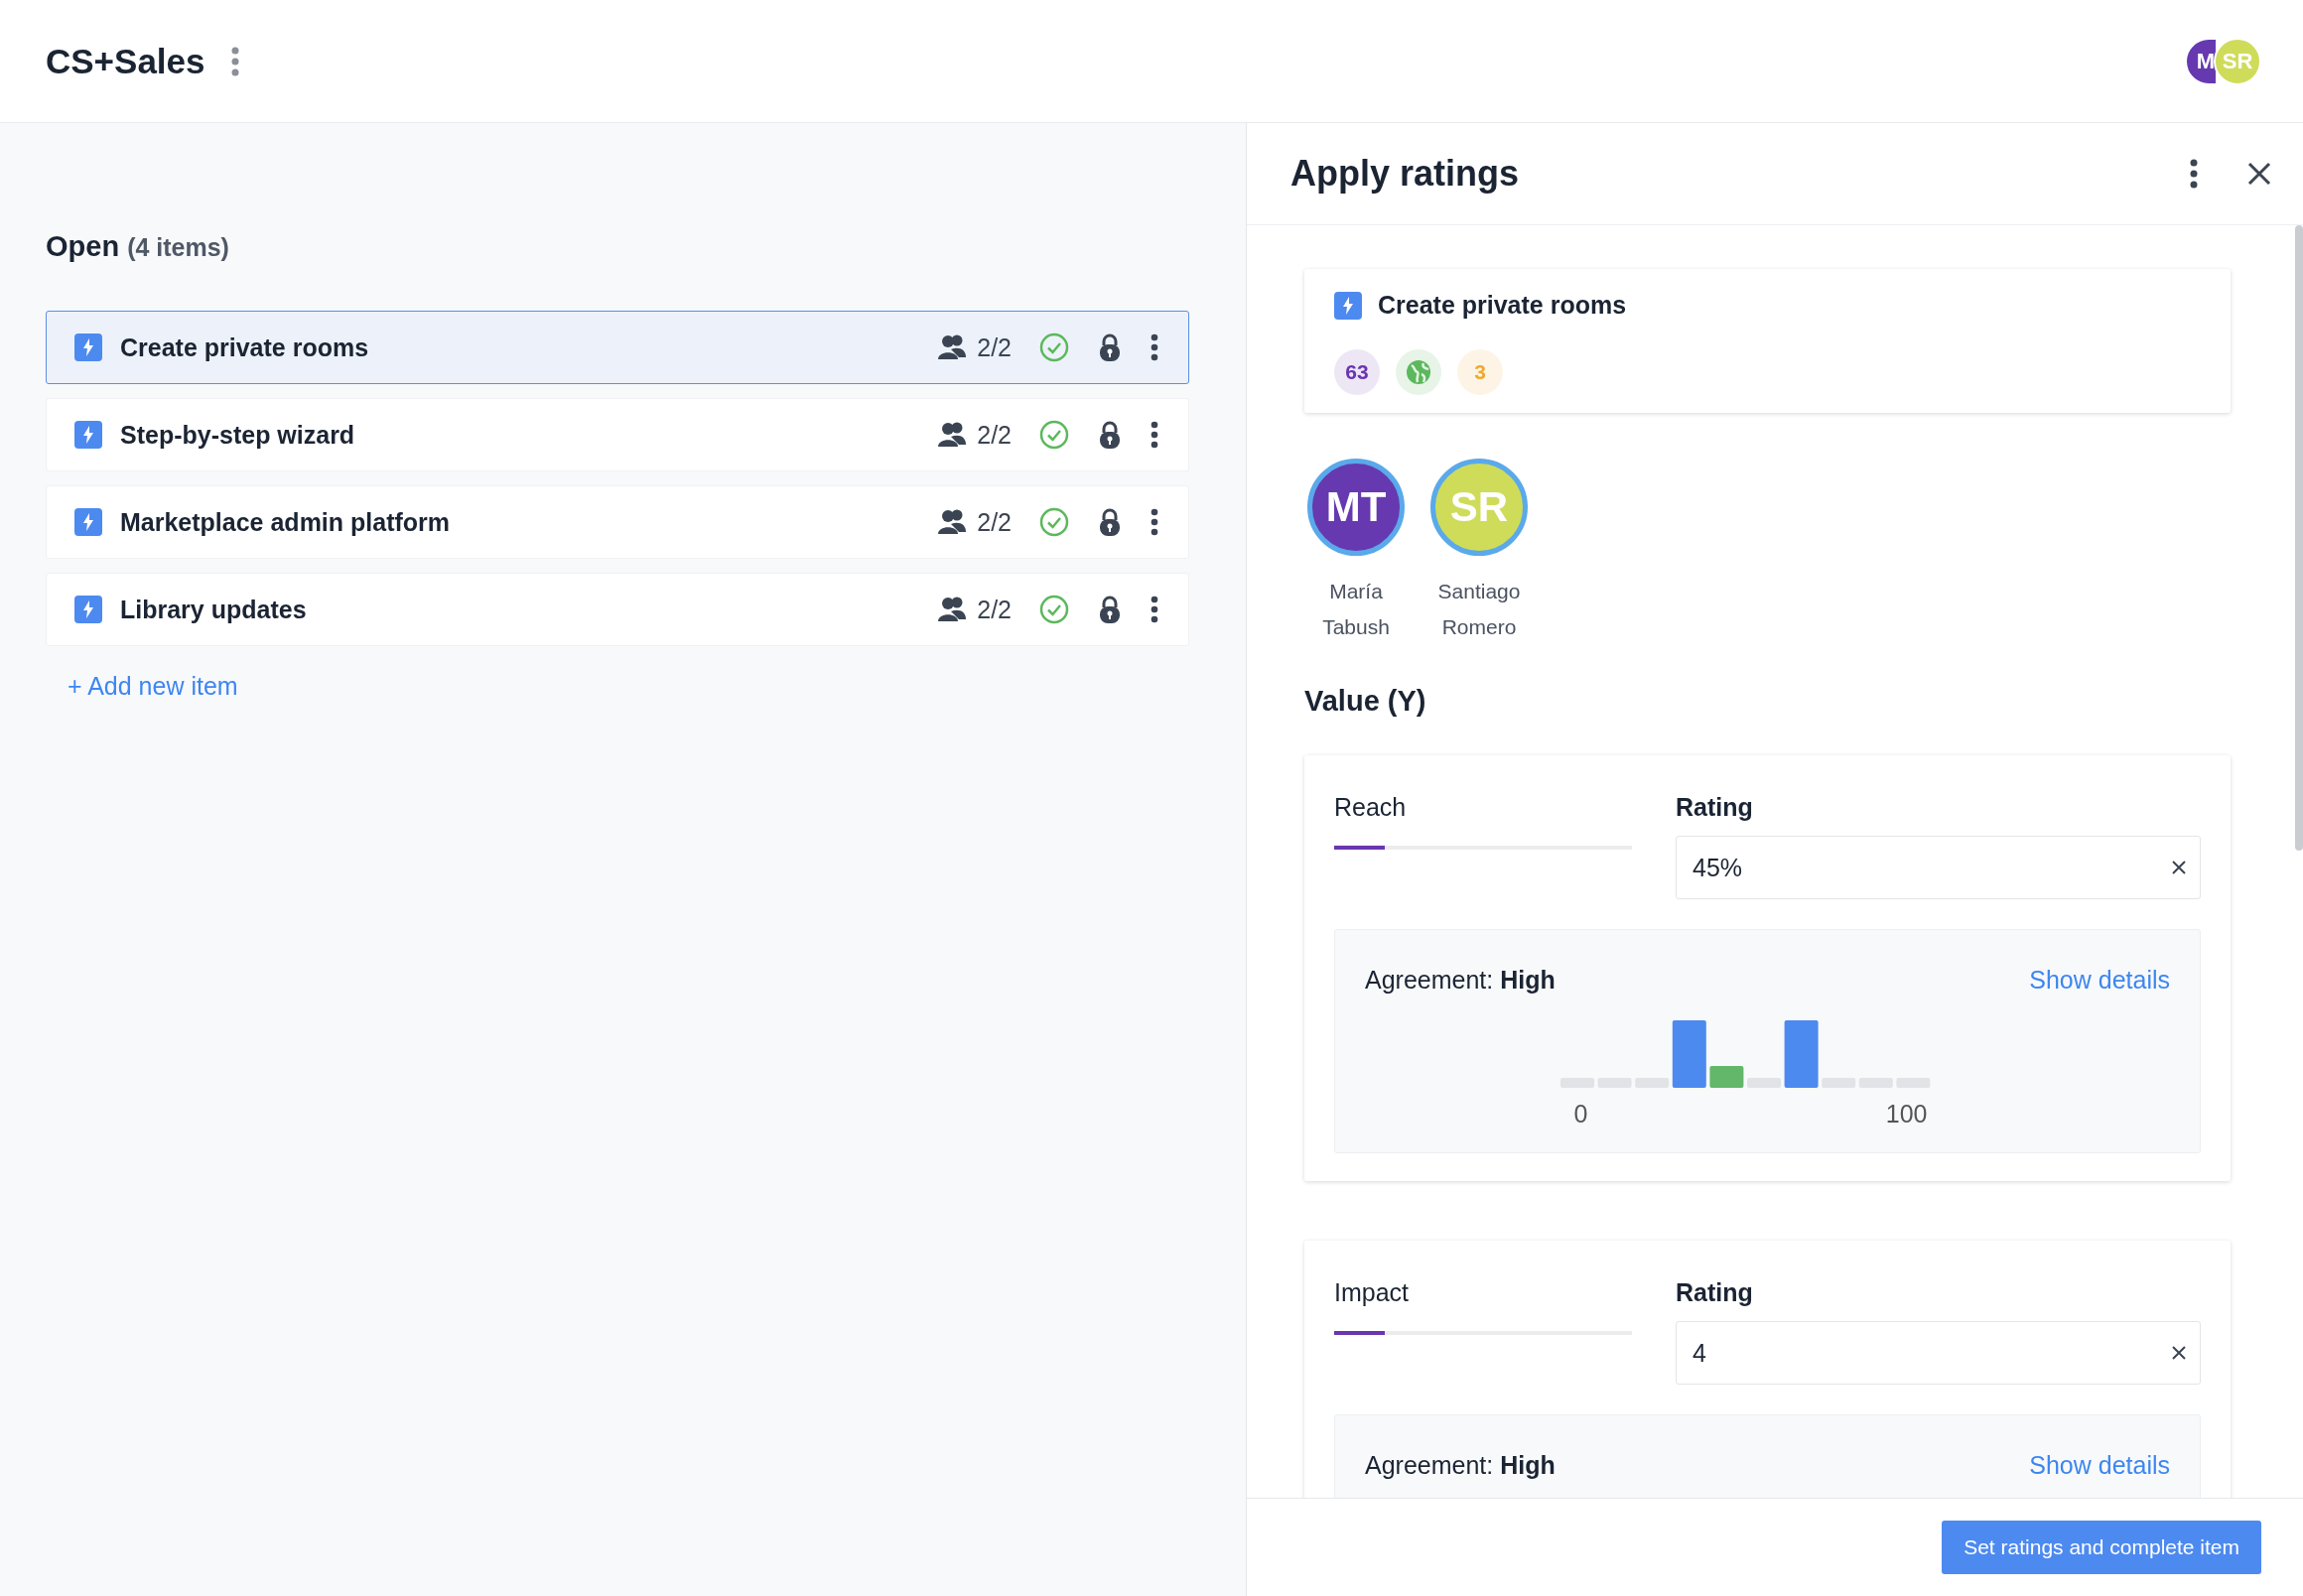 The image size is (2303, 1596). Describe the element at coordinates (617, 347) in the screenshot. I see `list-item: Create private rooms 2/2` at that location.